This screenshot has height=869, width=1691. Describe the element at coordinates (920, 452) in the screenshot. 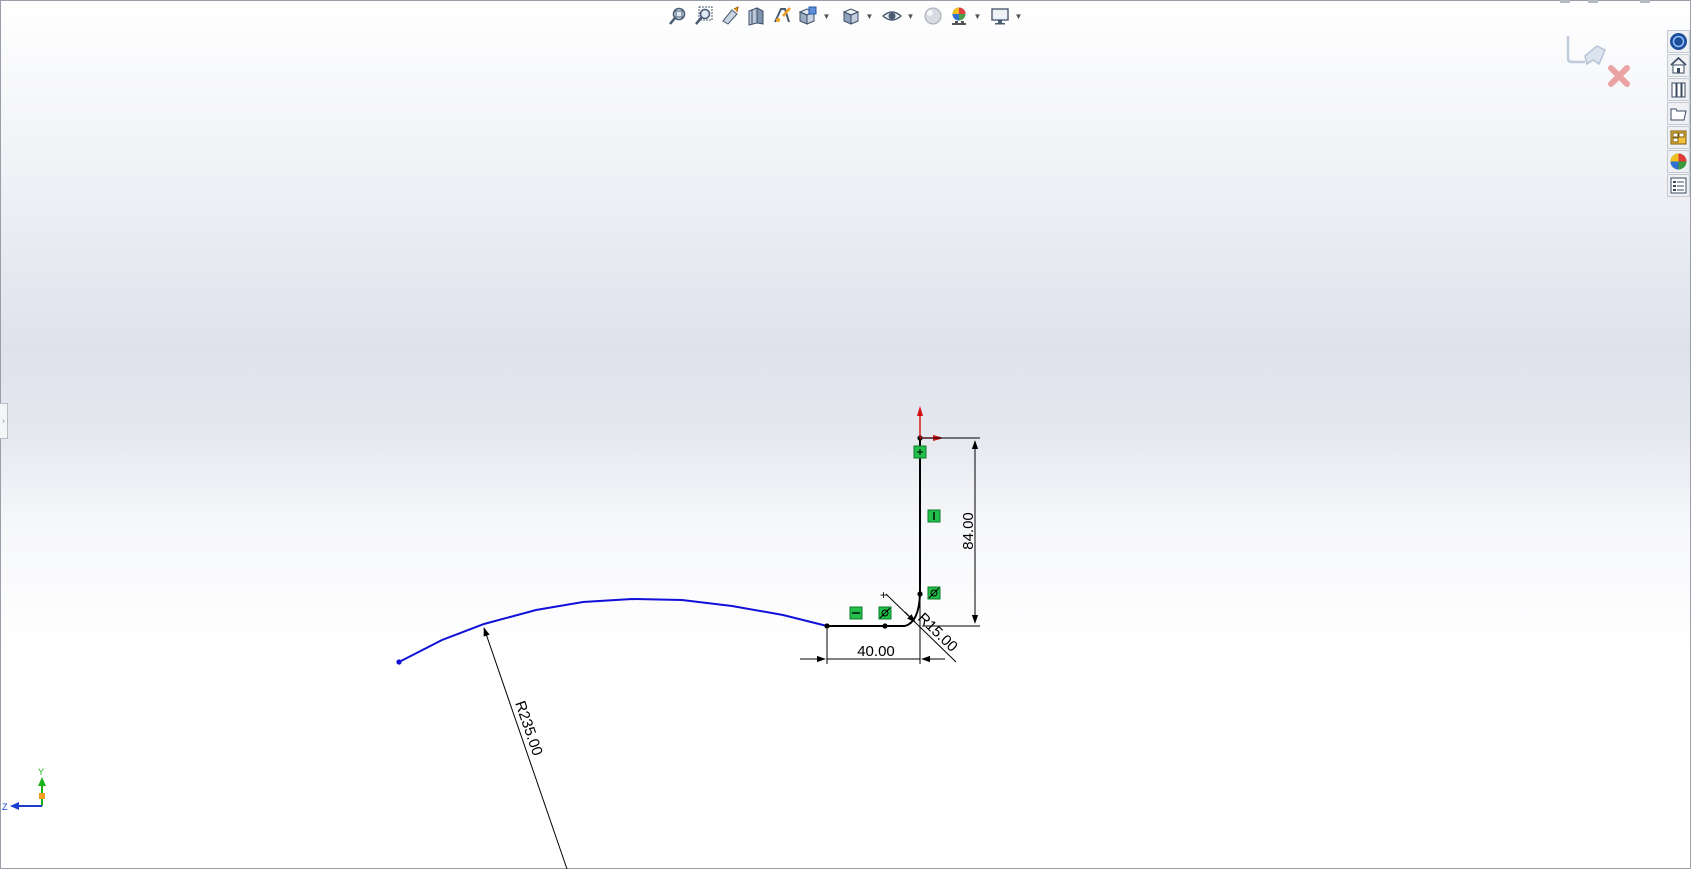

I see `coincident-relation-icon` at that location.